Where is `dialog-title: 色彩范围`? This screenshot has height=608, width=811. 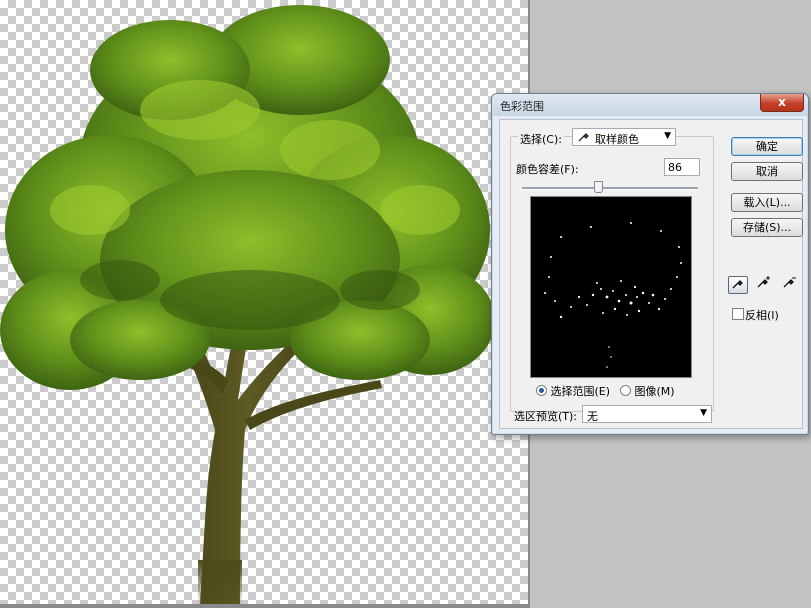
dialog-title: 色彩范围 is located at coordinates (522, 106).